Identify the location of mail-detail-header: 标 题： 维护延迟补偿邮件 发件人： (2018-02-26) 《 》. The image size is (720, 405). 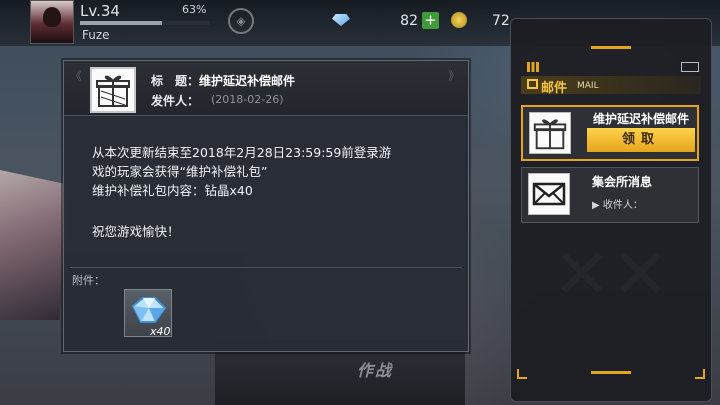
(266, 88).